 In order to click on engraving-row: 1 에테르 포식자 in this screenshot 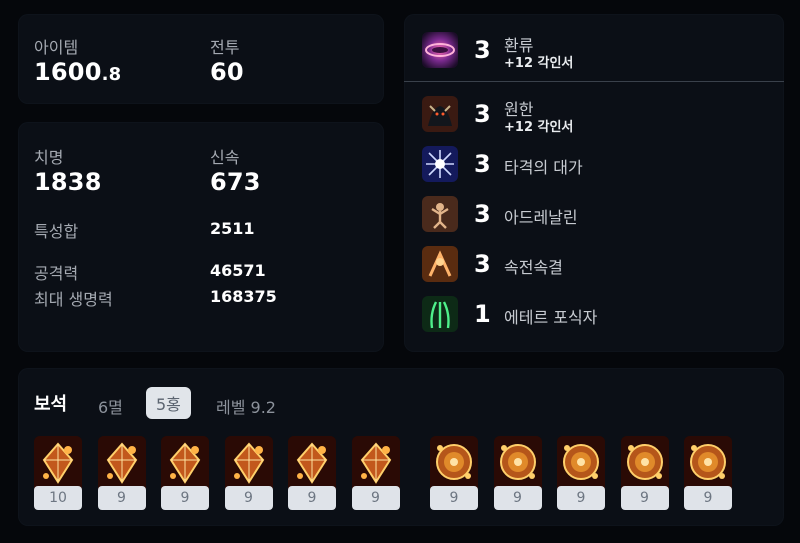, I will do `click(603, 316)`.